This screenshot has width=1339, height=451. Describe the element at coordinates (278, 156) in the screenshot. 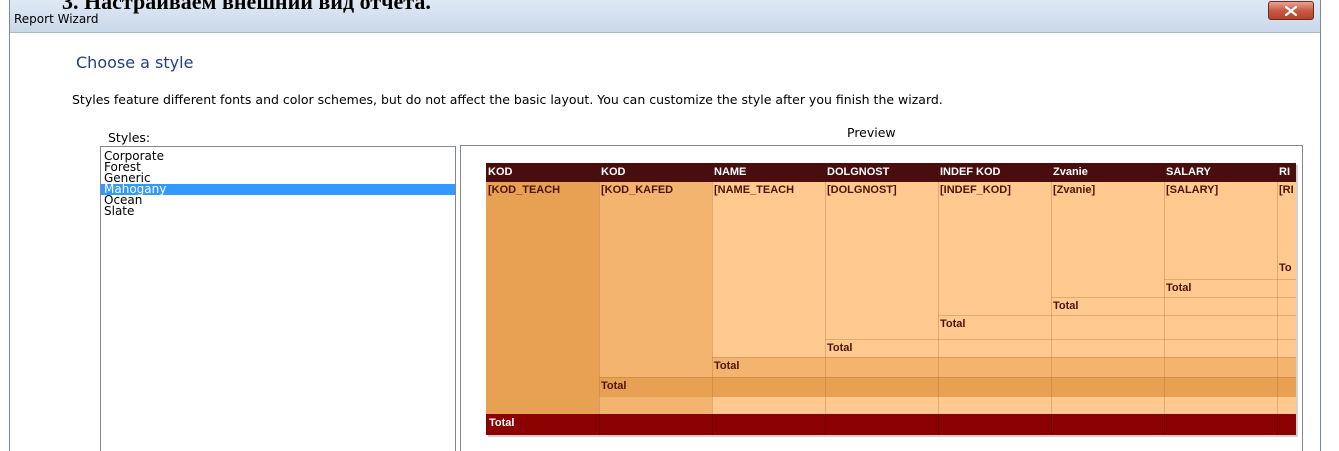

I see `style-item-corporate: Corporate` at that location.